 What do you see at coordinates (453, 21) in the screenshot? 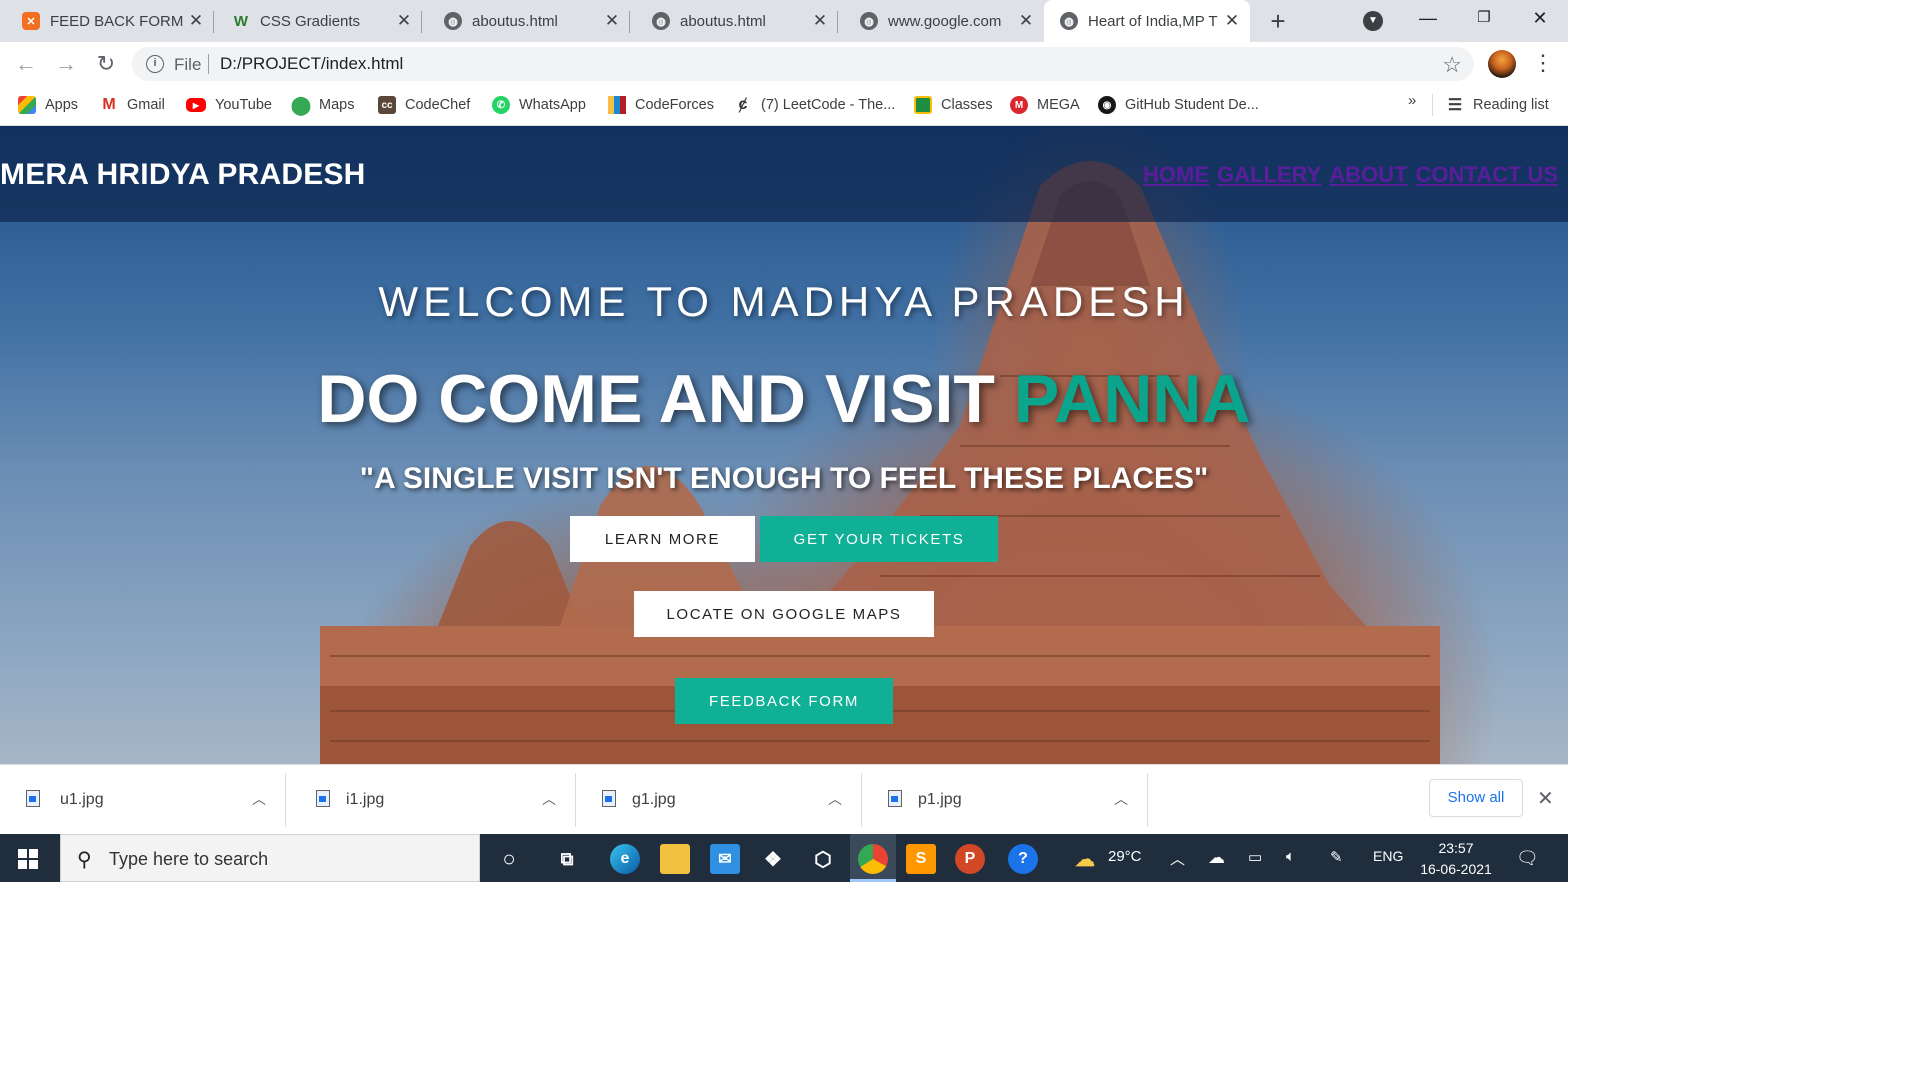
I see `globe-icon: ◍` at bounding box center [453, 21].